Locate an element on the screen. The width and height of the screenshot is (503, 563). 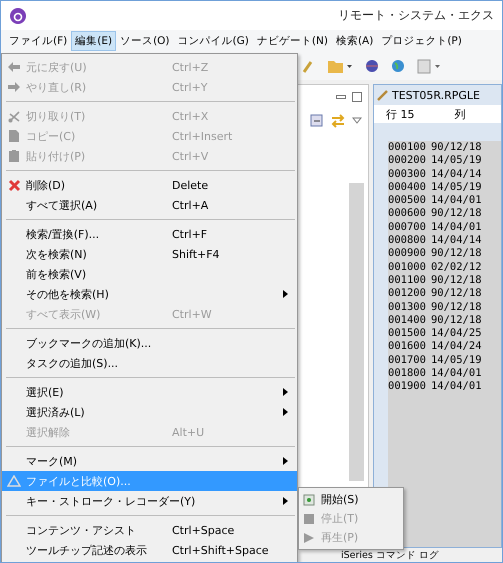
menu-item: その他を検索(H) is located at coordinates (149, 294).